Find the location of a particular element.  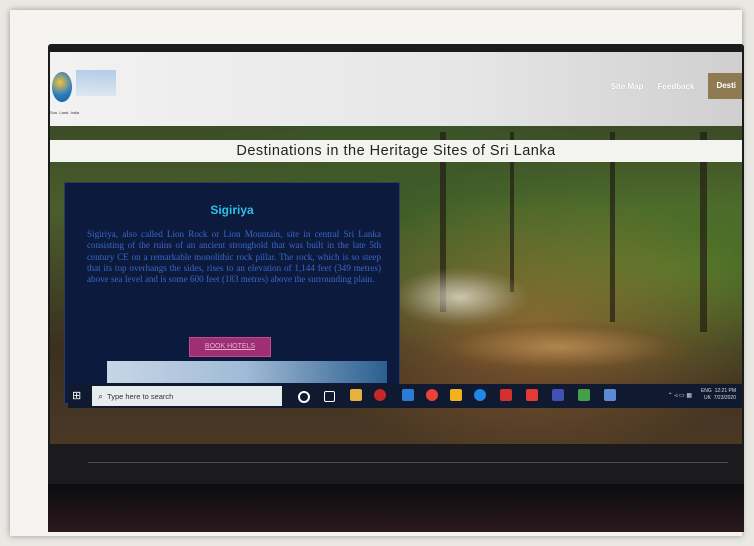

windows-start-icon: ⊞ is located at coordinates (78, 396).